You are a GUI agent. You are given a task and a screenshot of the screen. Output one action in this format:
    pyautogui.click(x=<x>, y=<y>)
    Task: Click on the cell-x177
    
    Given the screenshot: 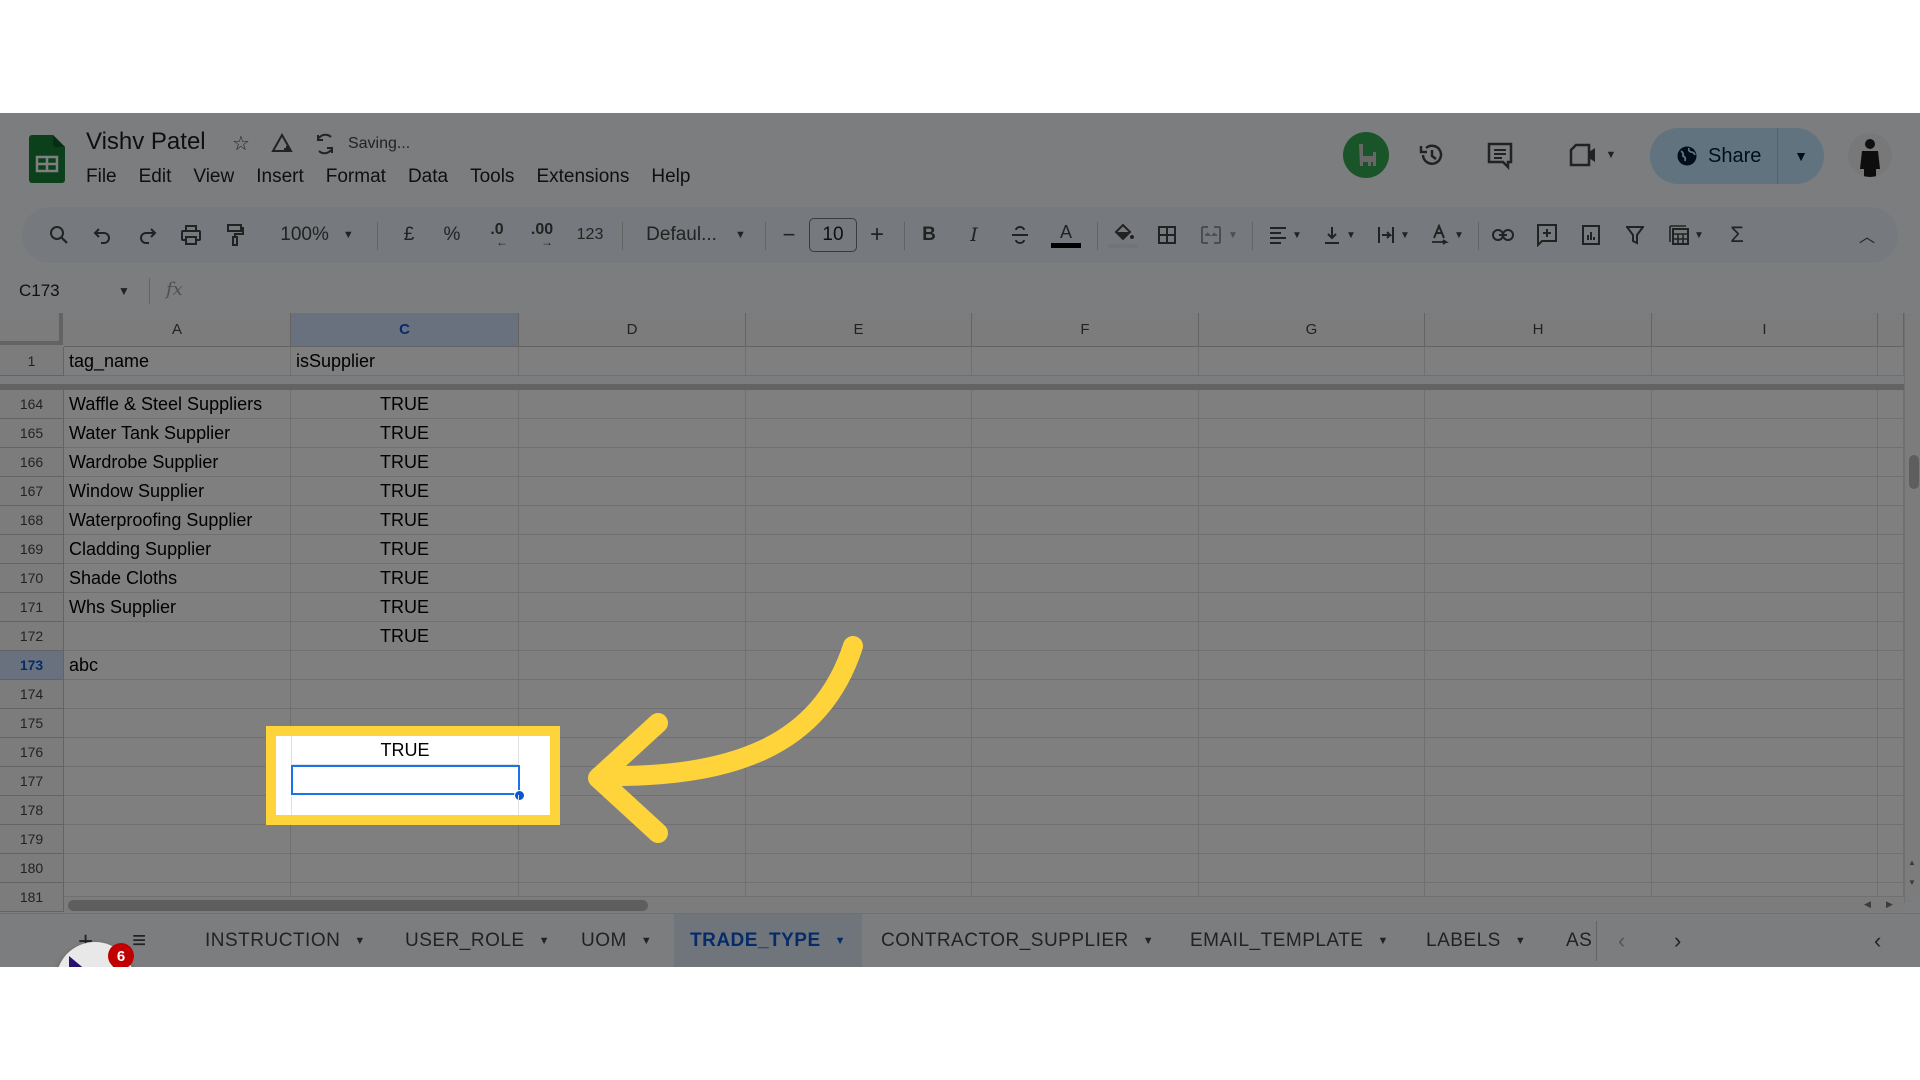 What is the action you would take?
    pyautogui.click(x=1891, y=781)
    